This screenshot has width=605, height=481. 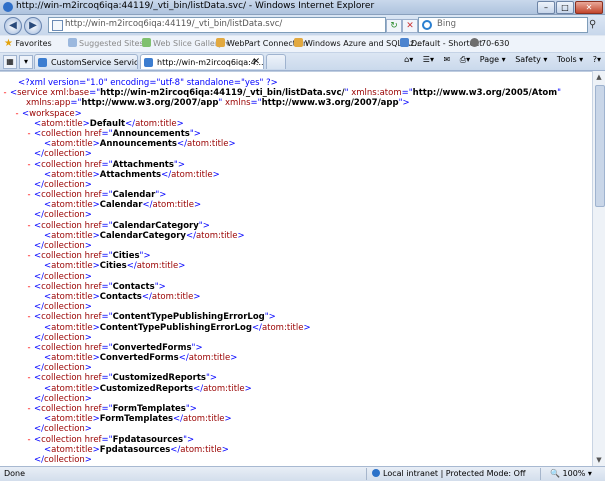 What do you see at coordinates (276, 61) in the screenshot?
I see `new-tab-button` at bounding box center [276, 61].